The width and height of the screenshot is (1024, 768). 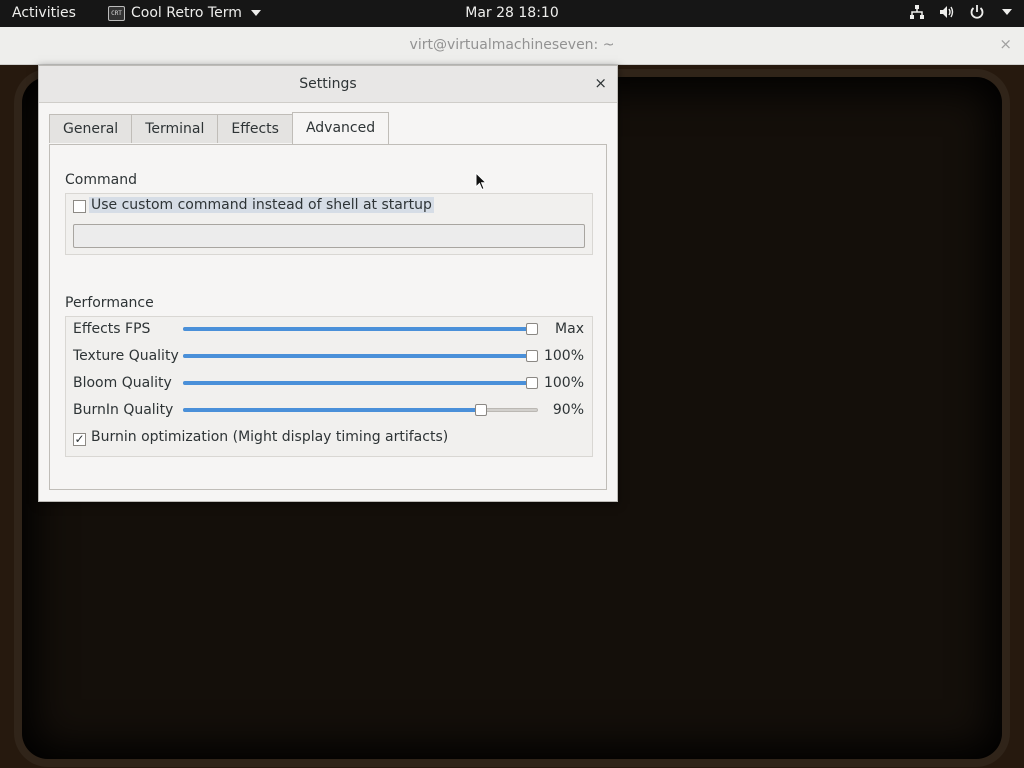 What do you see at coordinates (960, 12) in the screenshot?
I see `system-status-area` at bounding box center [960, 12].